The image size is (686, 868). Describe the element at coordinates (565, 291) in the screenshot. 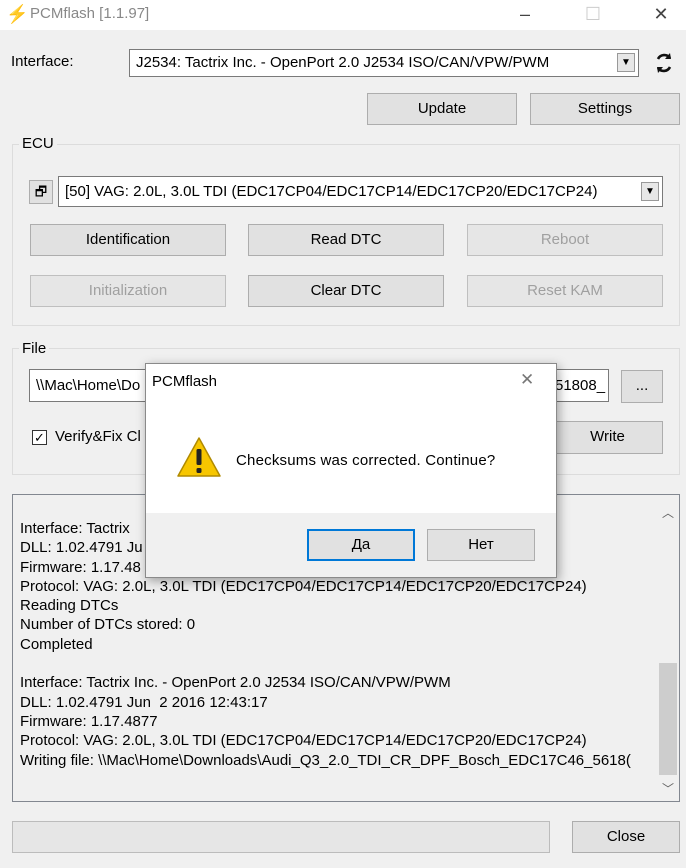

I see `reset-kam-button: Reset KAM` at that location.